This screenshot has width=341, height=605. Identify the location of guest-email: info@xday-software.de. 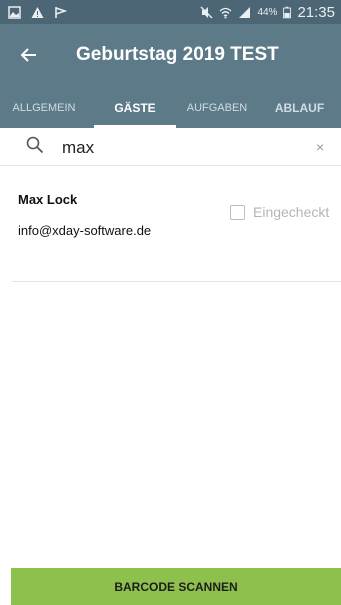
(85, 230).